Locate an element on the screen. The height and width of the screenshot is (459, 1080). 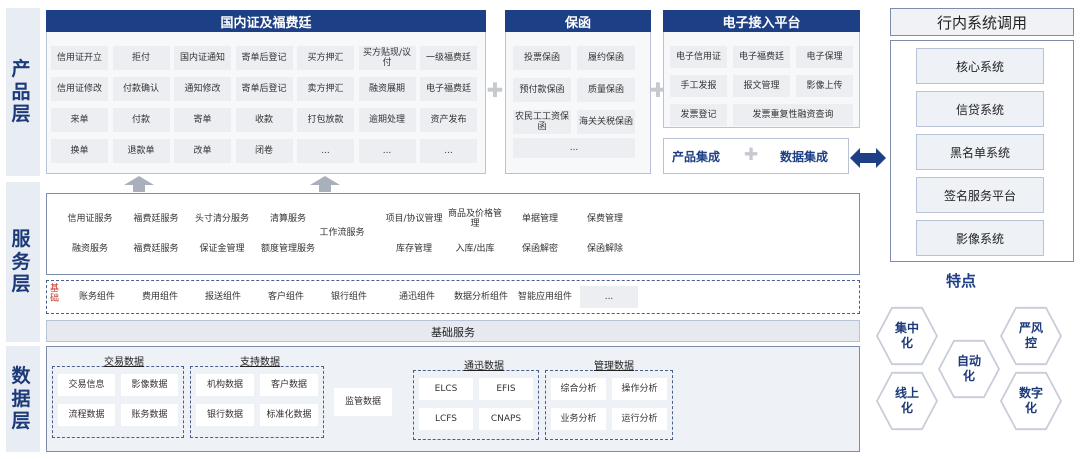
layer-label-data: 数据层 is located at coordinates (23, 399).